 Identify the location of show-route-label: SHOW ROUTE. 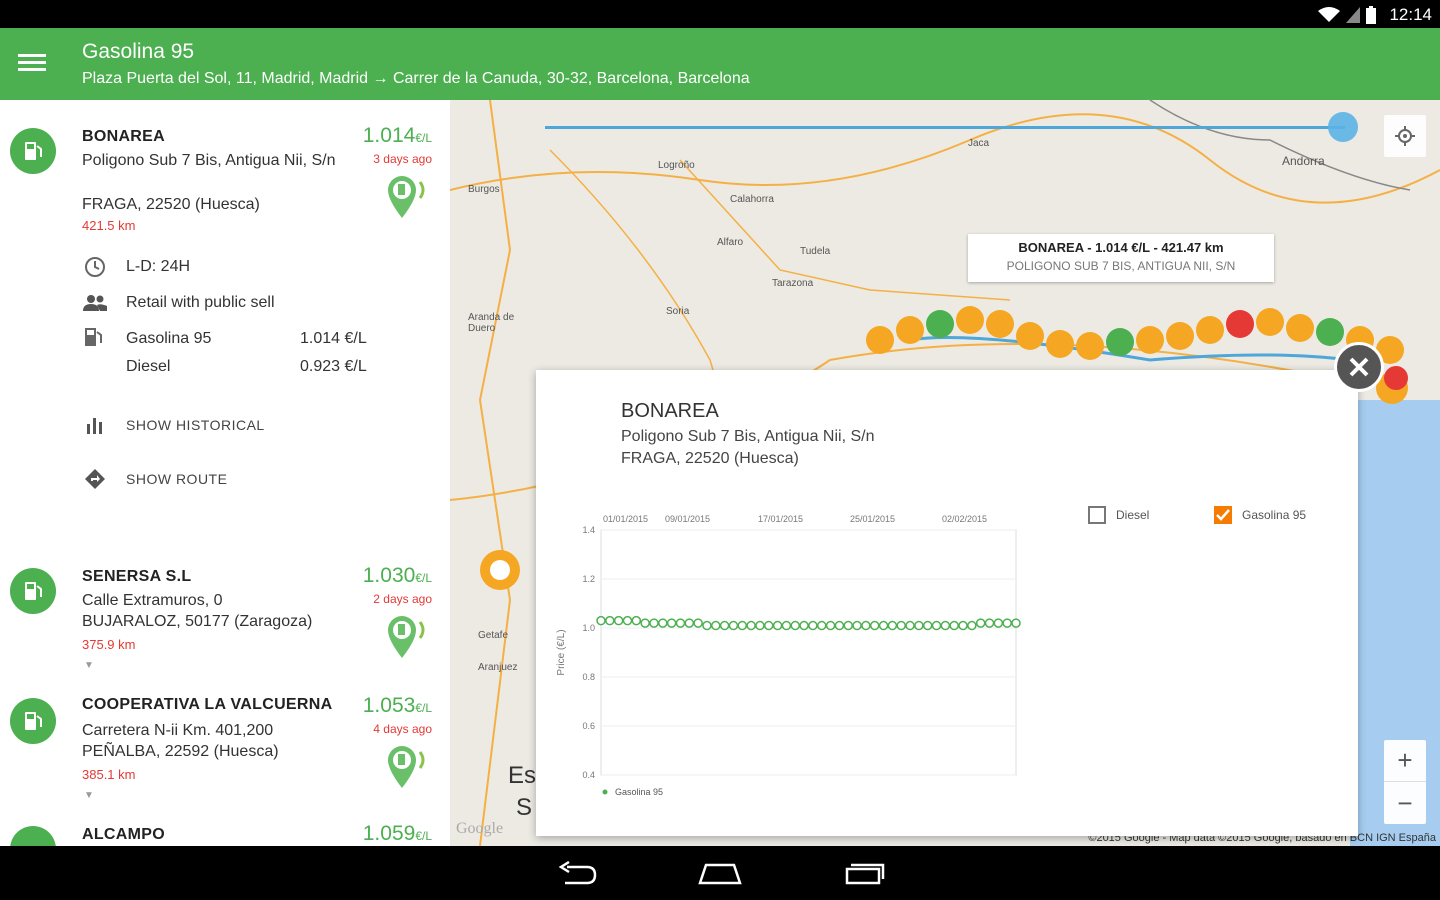
(177, 479).